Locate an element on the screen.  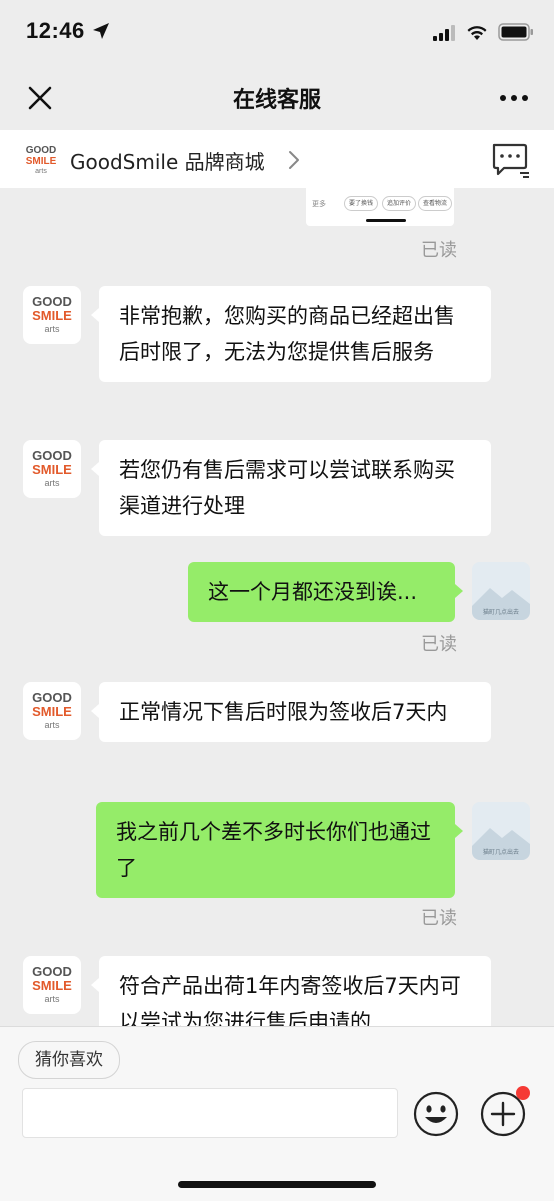
message-bubble-sent: 我之前几个差不多时长你们也通过了 is located at coordinates (279, 850).